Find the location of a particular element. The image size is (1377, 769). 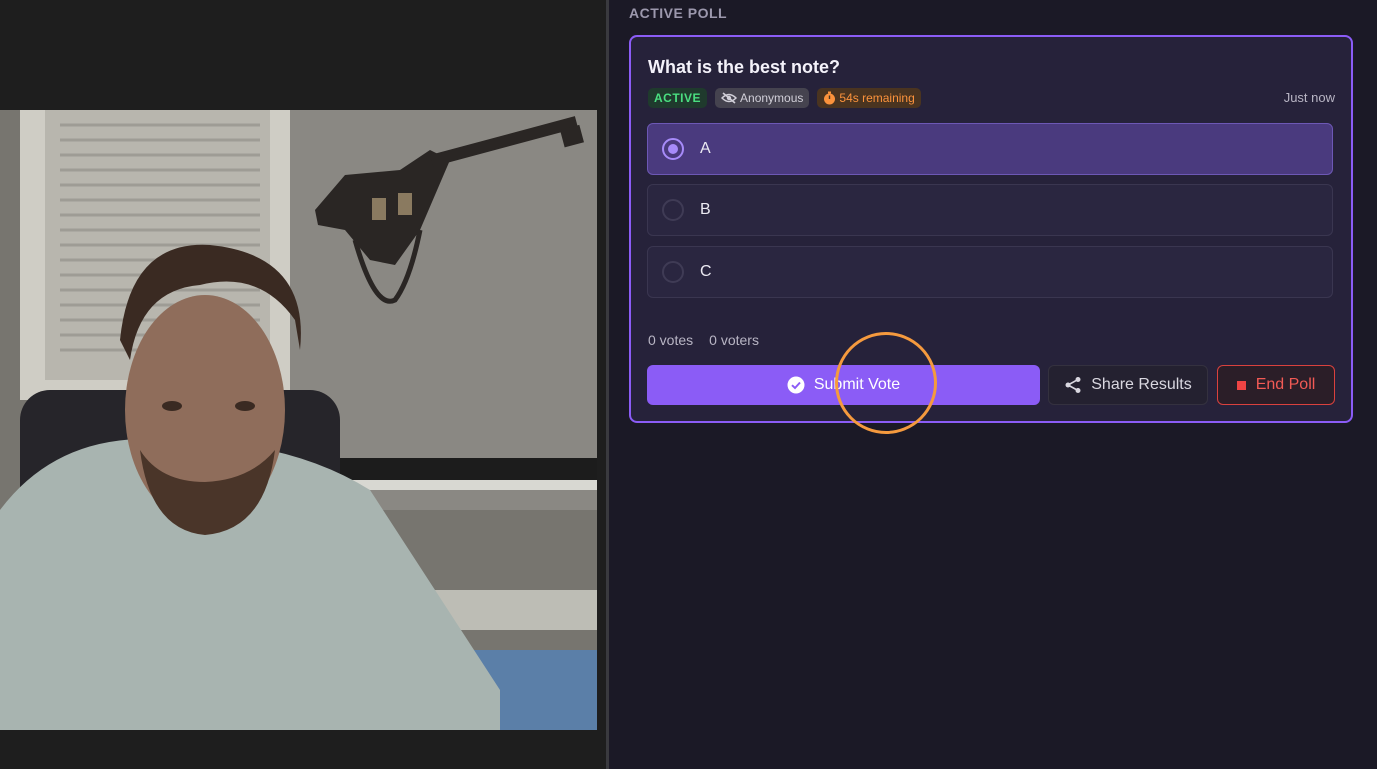

poll-option-c: C is located at coordinates (990, 272).